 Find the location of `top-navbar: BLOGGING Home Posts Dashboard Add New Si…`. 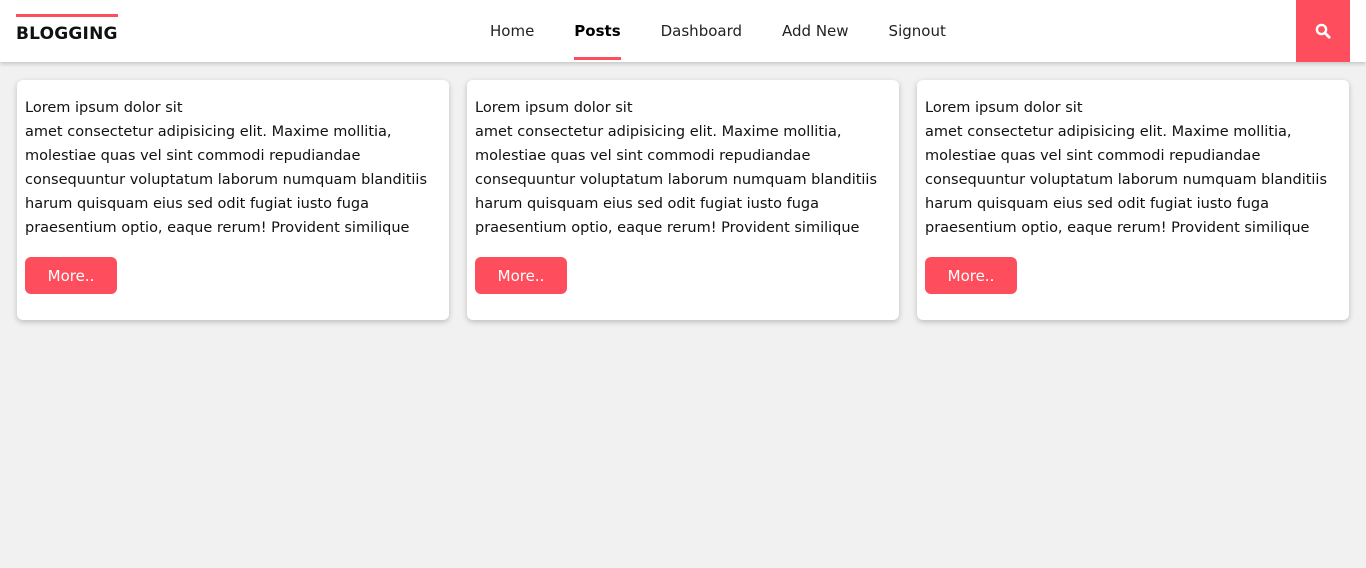

top-navbar: BLOGGING Home Posts Dashboard Add New Si… is located at coordinates (683, 31).